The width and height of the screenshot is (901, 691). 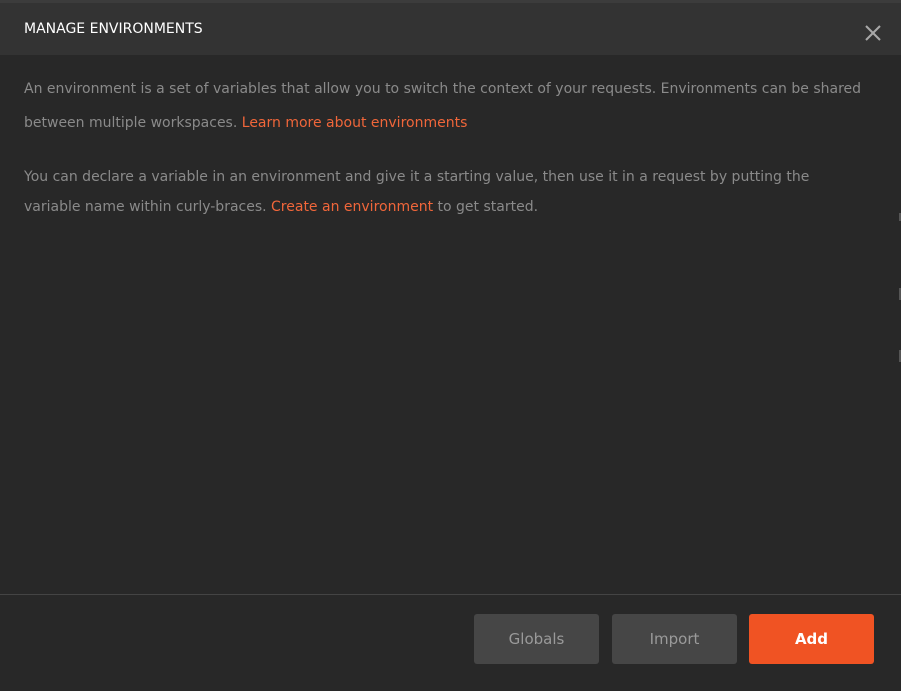 I want to click on close-button, so click(x=873, y=33).